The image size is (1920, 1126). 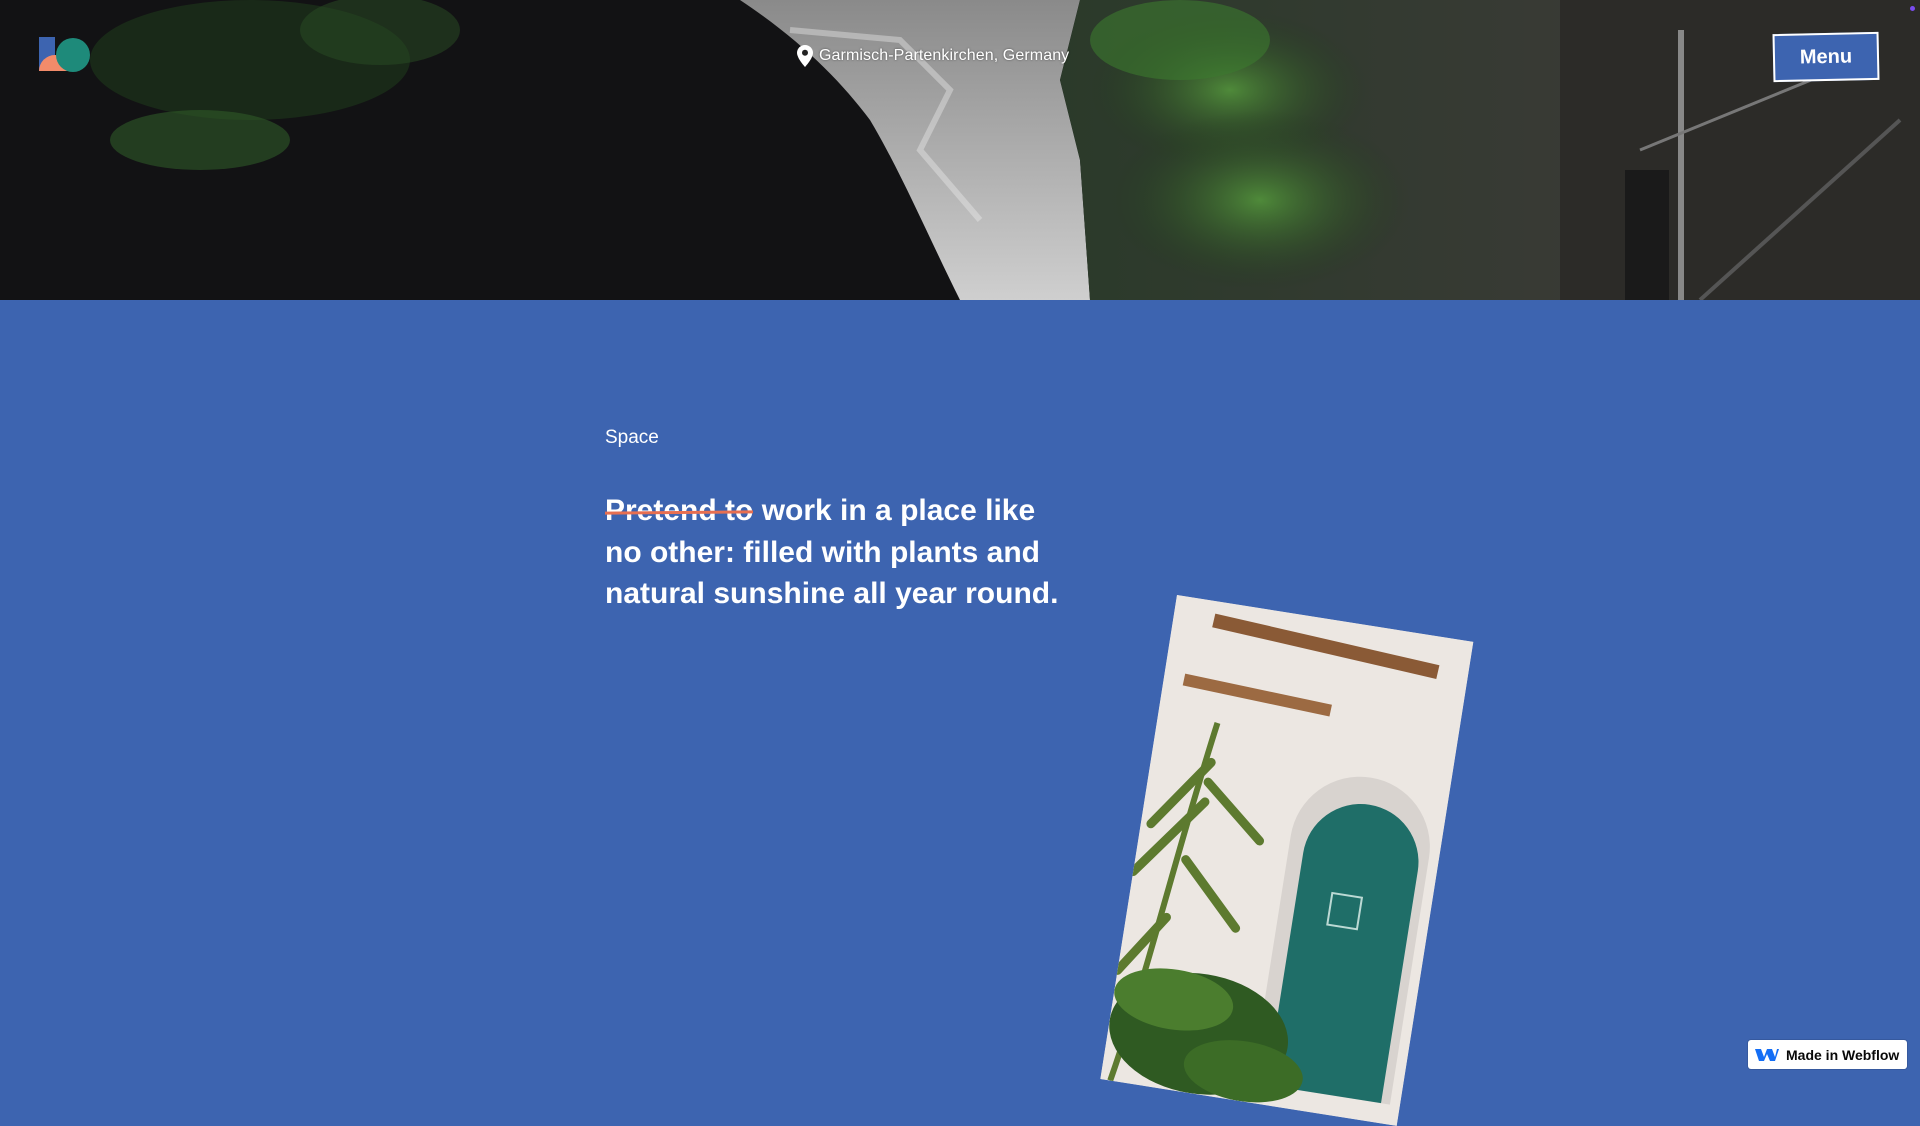 I want to click on made-in-webflow-badge: Made in Webflow, so click(x=1827, y=1054).